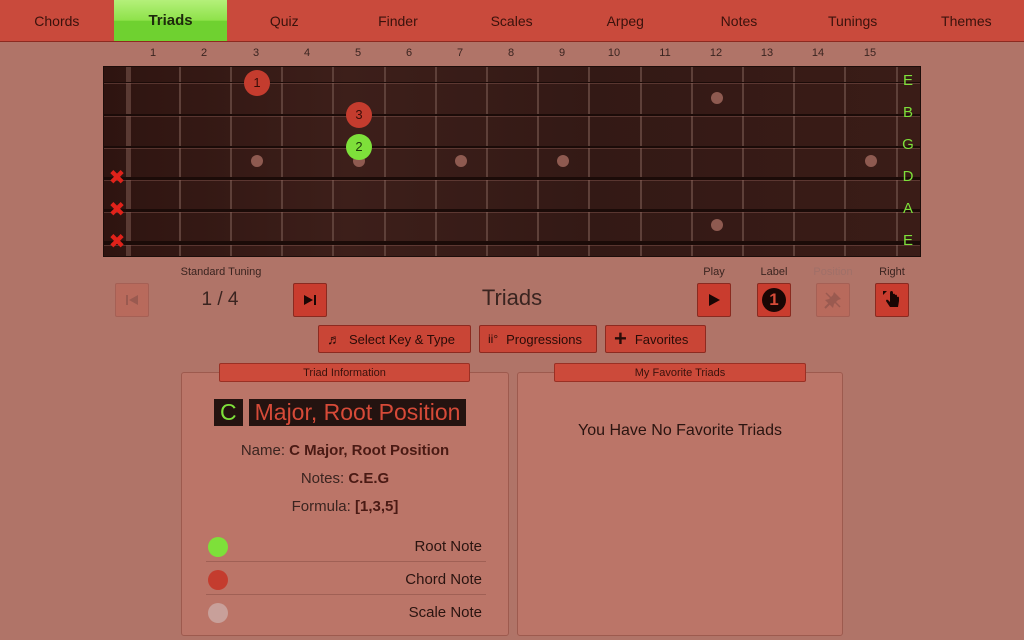 This screenshot has width=1024, height=640. Describe the element at coordinates (512, 210) in the screenshot. I see `string-a` at that location.